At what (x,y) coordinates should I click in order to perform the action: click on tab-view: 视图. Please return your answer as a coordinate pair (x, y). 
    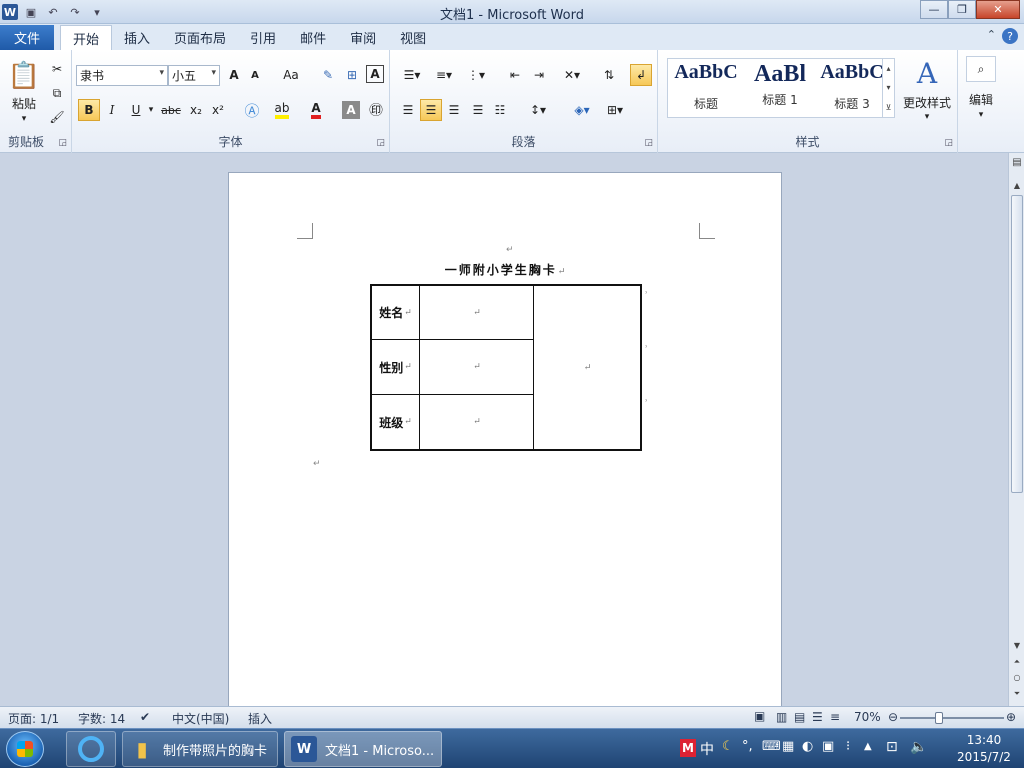
    Looking at the image, I should click on (413, 37).